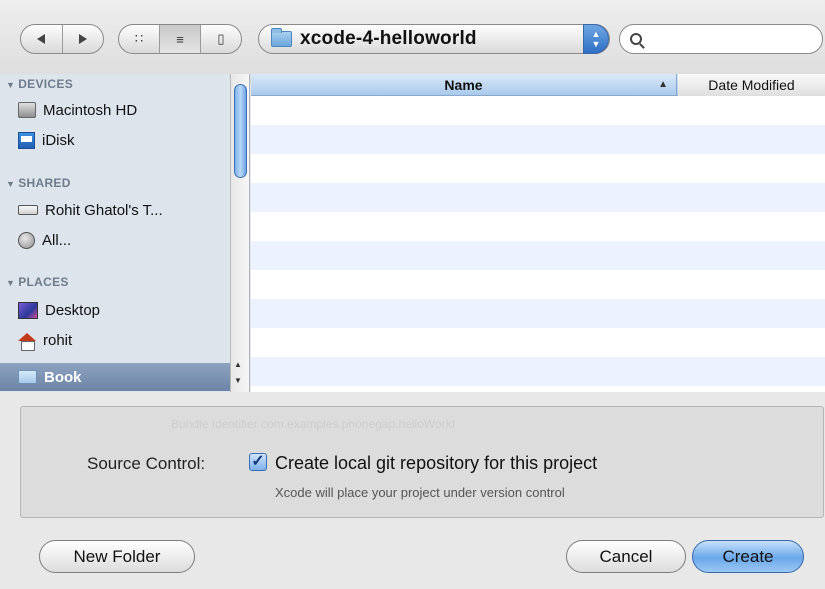 Image resolution: width=825 pixels, height=589 pixels. I want to click on button-label: New Folder, so click(117, 556).